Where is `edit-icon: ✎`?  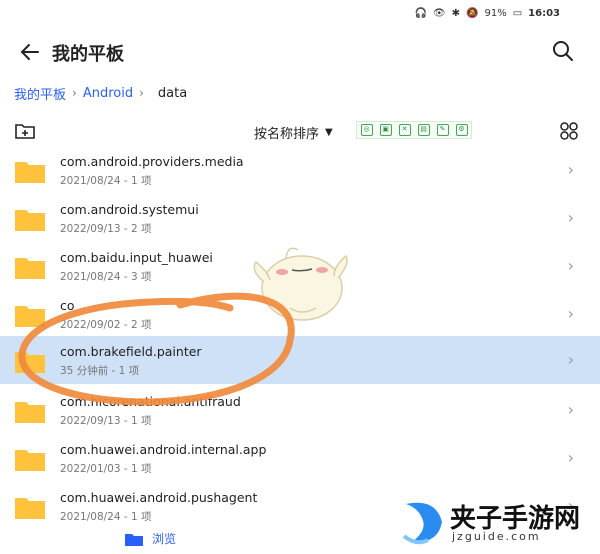 edit-icon: ✎ is located at coordinates (442, 130).